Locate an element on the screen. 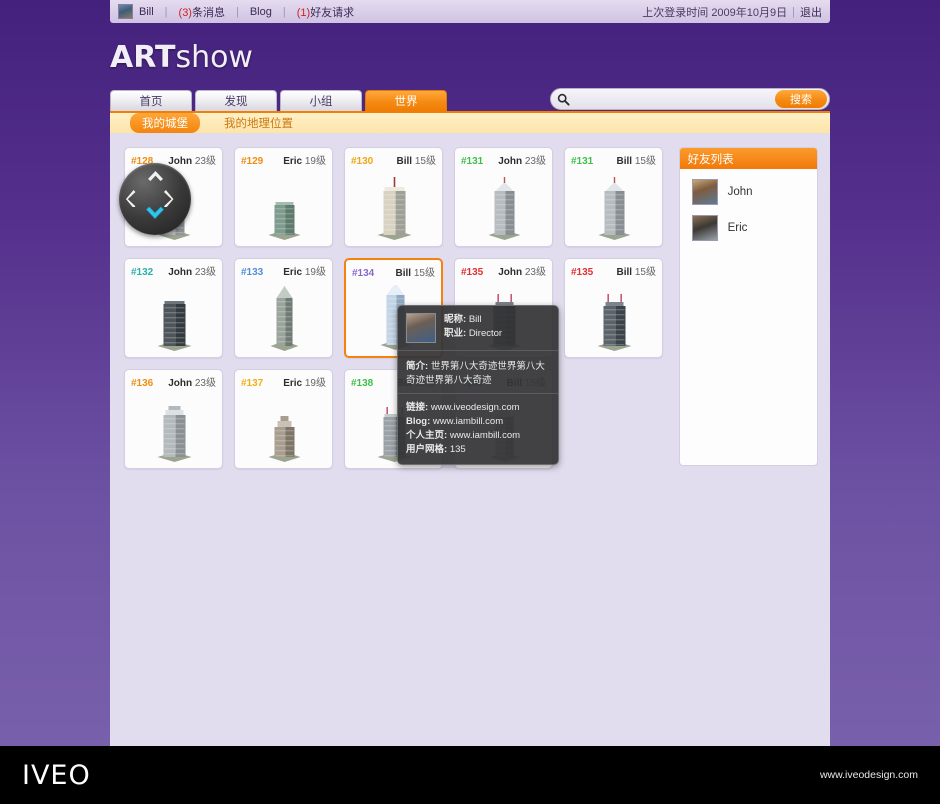 Image resolution: width=940 pixels, height=804 pixels. search-icon is located at coordinates (563, 99).